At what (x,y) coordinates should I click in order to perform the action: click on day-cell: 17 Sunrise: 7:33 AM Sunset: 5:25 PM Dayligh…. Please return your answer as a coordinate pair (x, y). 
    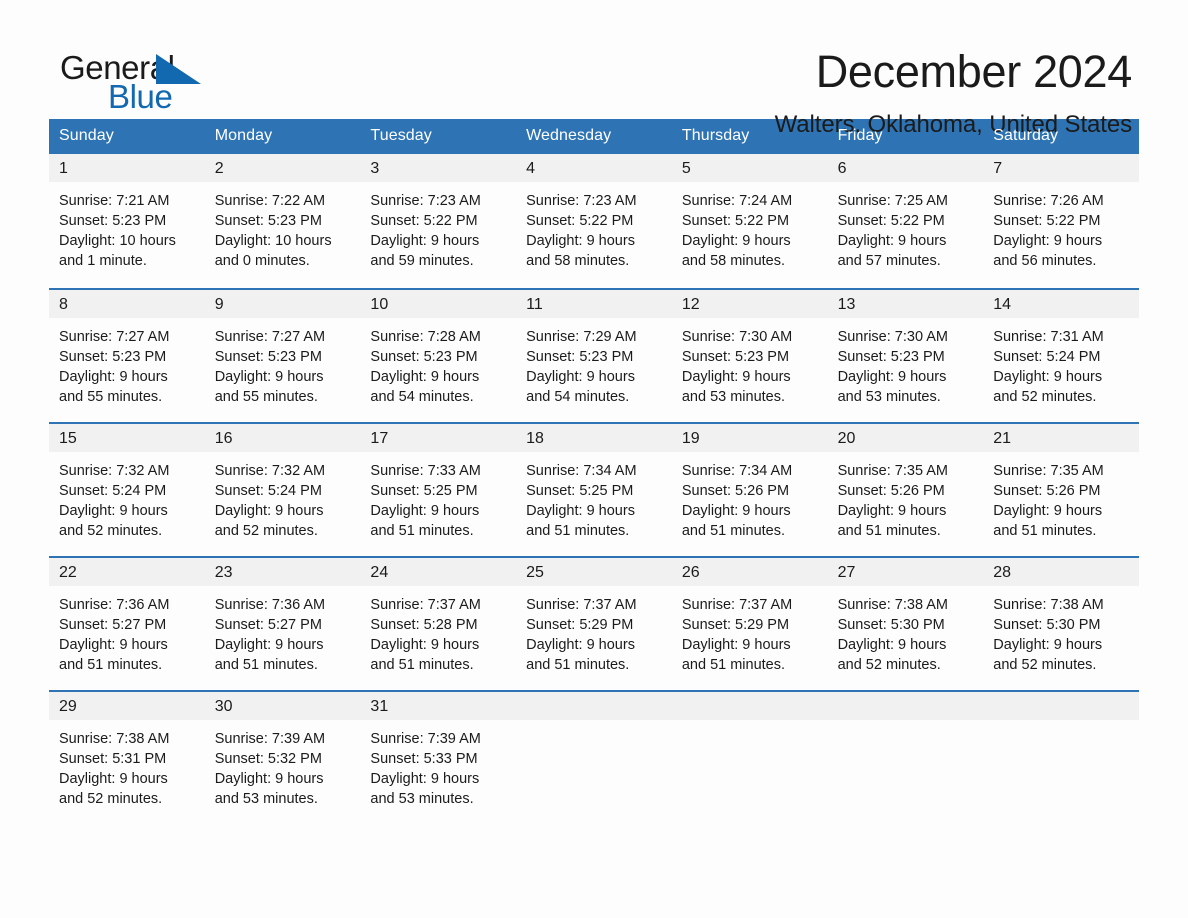
    Looking at the image, I should click on (438, 489).